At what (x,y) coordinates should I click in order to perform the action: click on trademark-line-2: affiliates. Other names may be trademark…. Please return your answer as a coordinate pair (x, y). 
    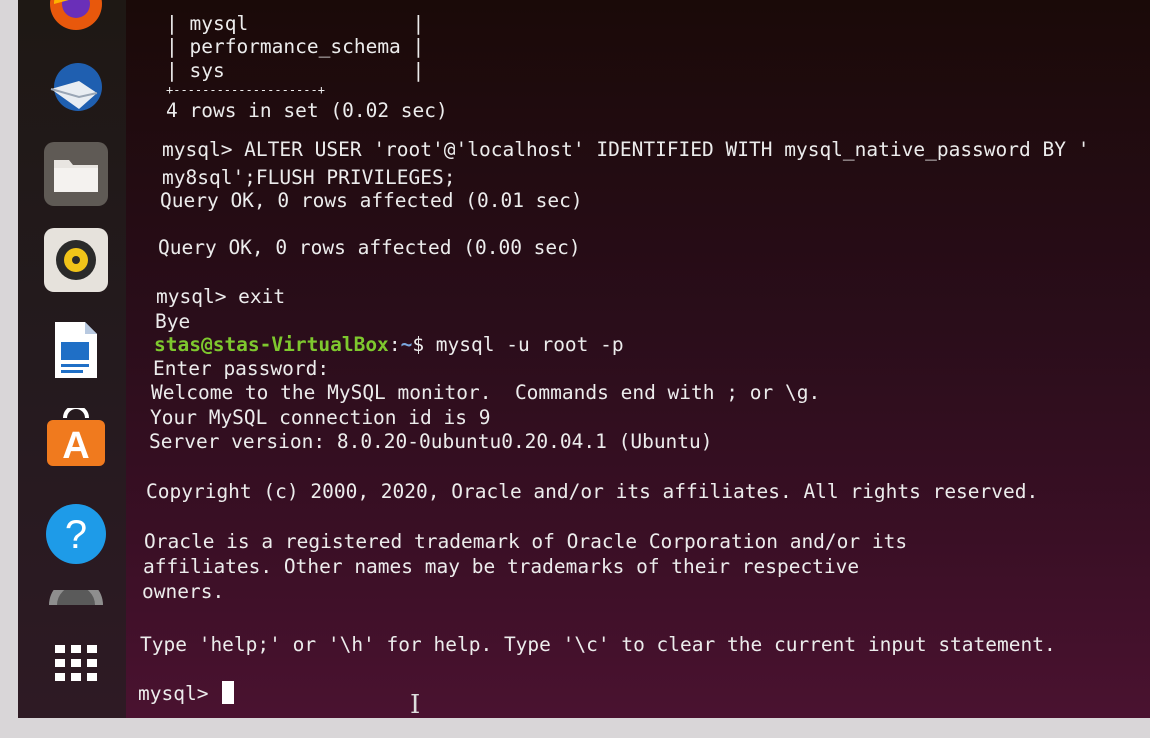
    Looking at the image, I should click on (501, 566).